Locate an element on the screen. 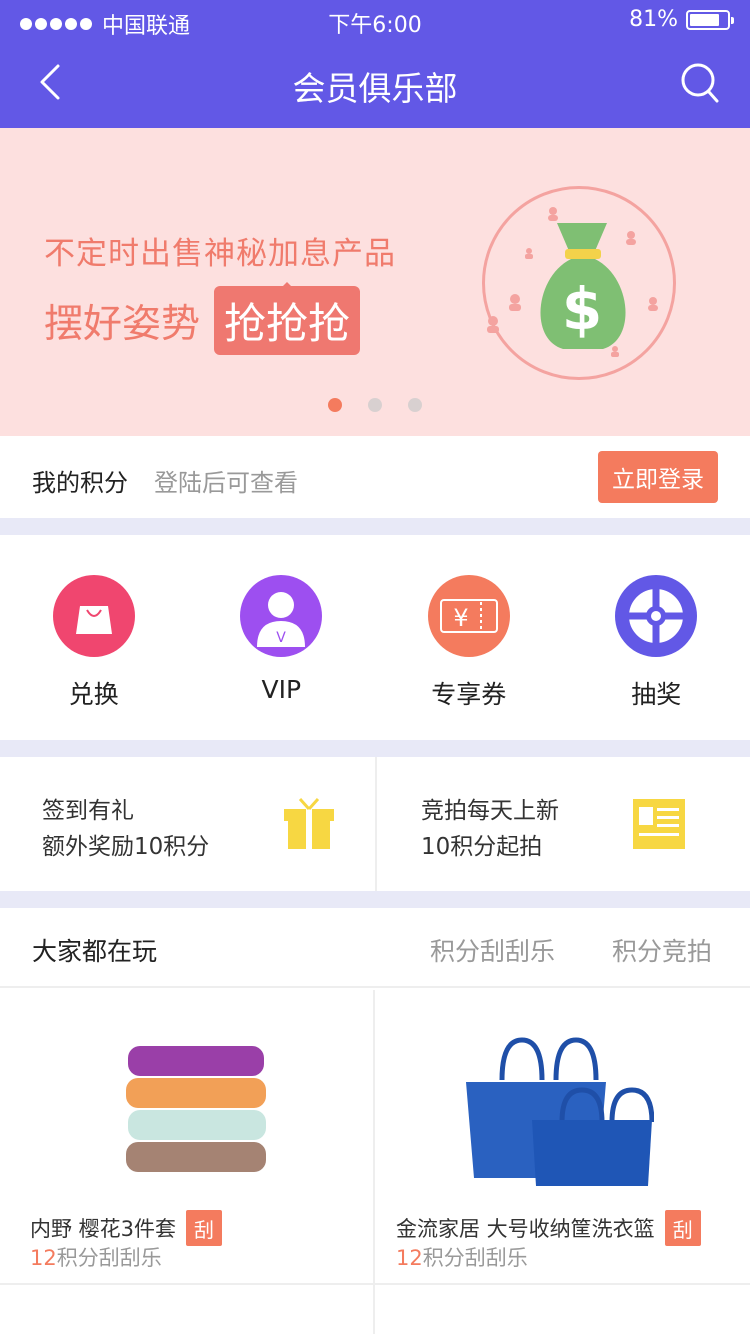 The image size is (750, 1334). towels-image is located at coordinates (196, 1109).